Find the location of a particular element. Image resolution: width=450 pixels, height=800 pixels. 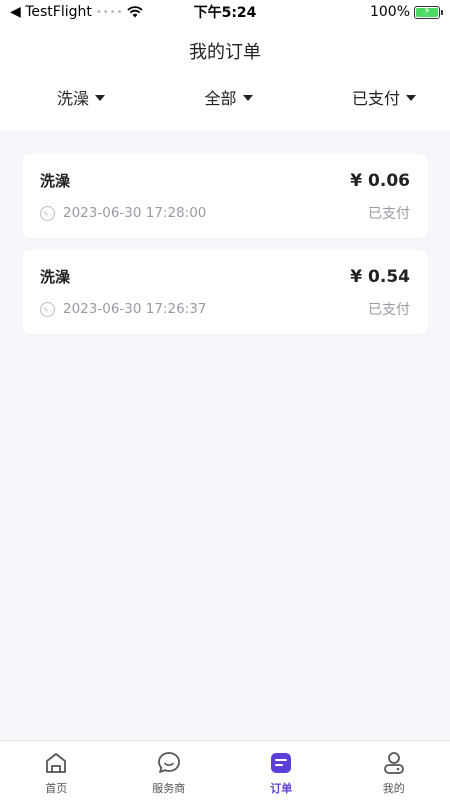

battery-percent: 100% is located at coordinates (389, 12).